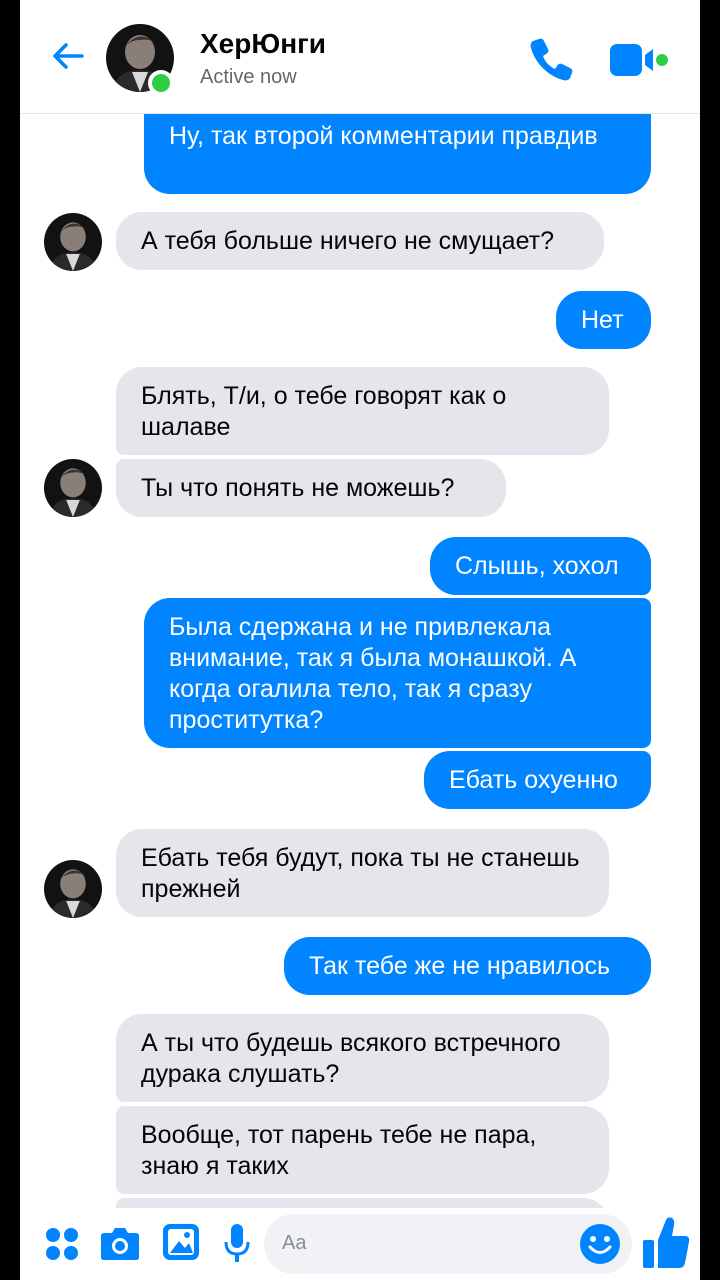 The width and height of the screenshot is (720, 1280). I want to click on smiley-icon, so click(600, 1244).